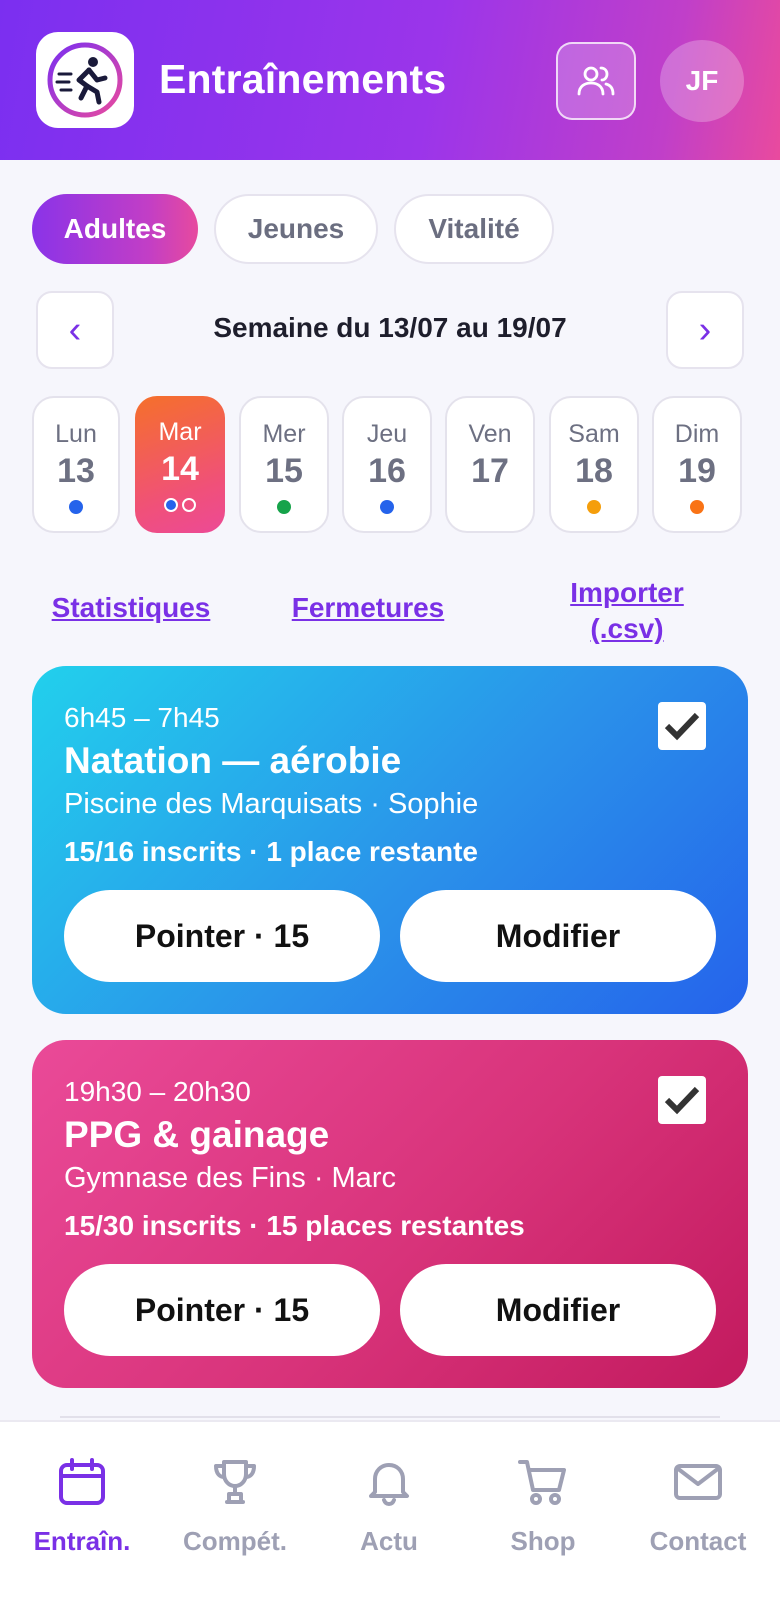 The width and height of the screenshot is (780, 1600). I want to click on day-number: 15, so click(284, 471).